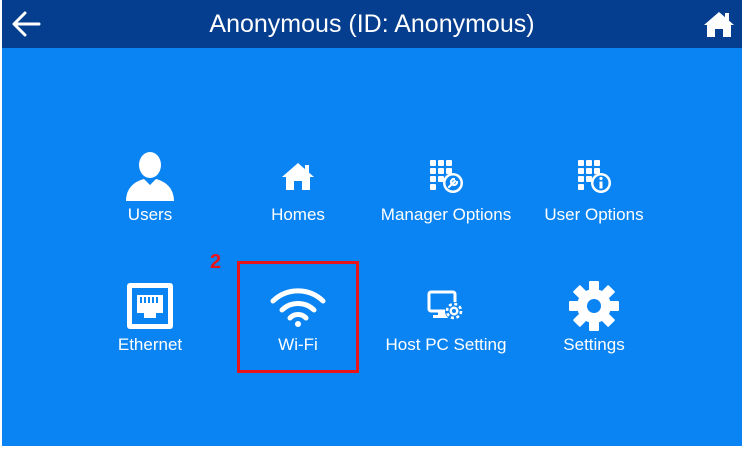  What do you see at coordinates (594, 344) in the screenshot?
I see `menu-item-label: Settings` at bounding box center [594, 344].